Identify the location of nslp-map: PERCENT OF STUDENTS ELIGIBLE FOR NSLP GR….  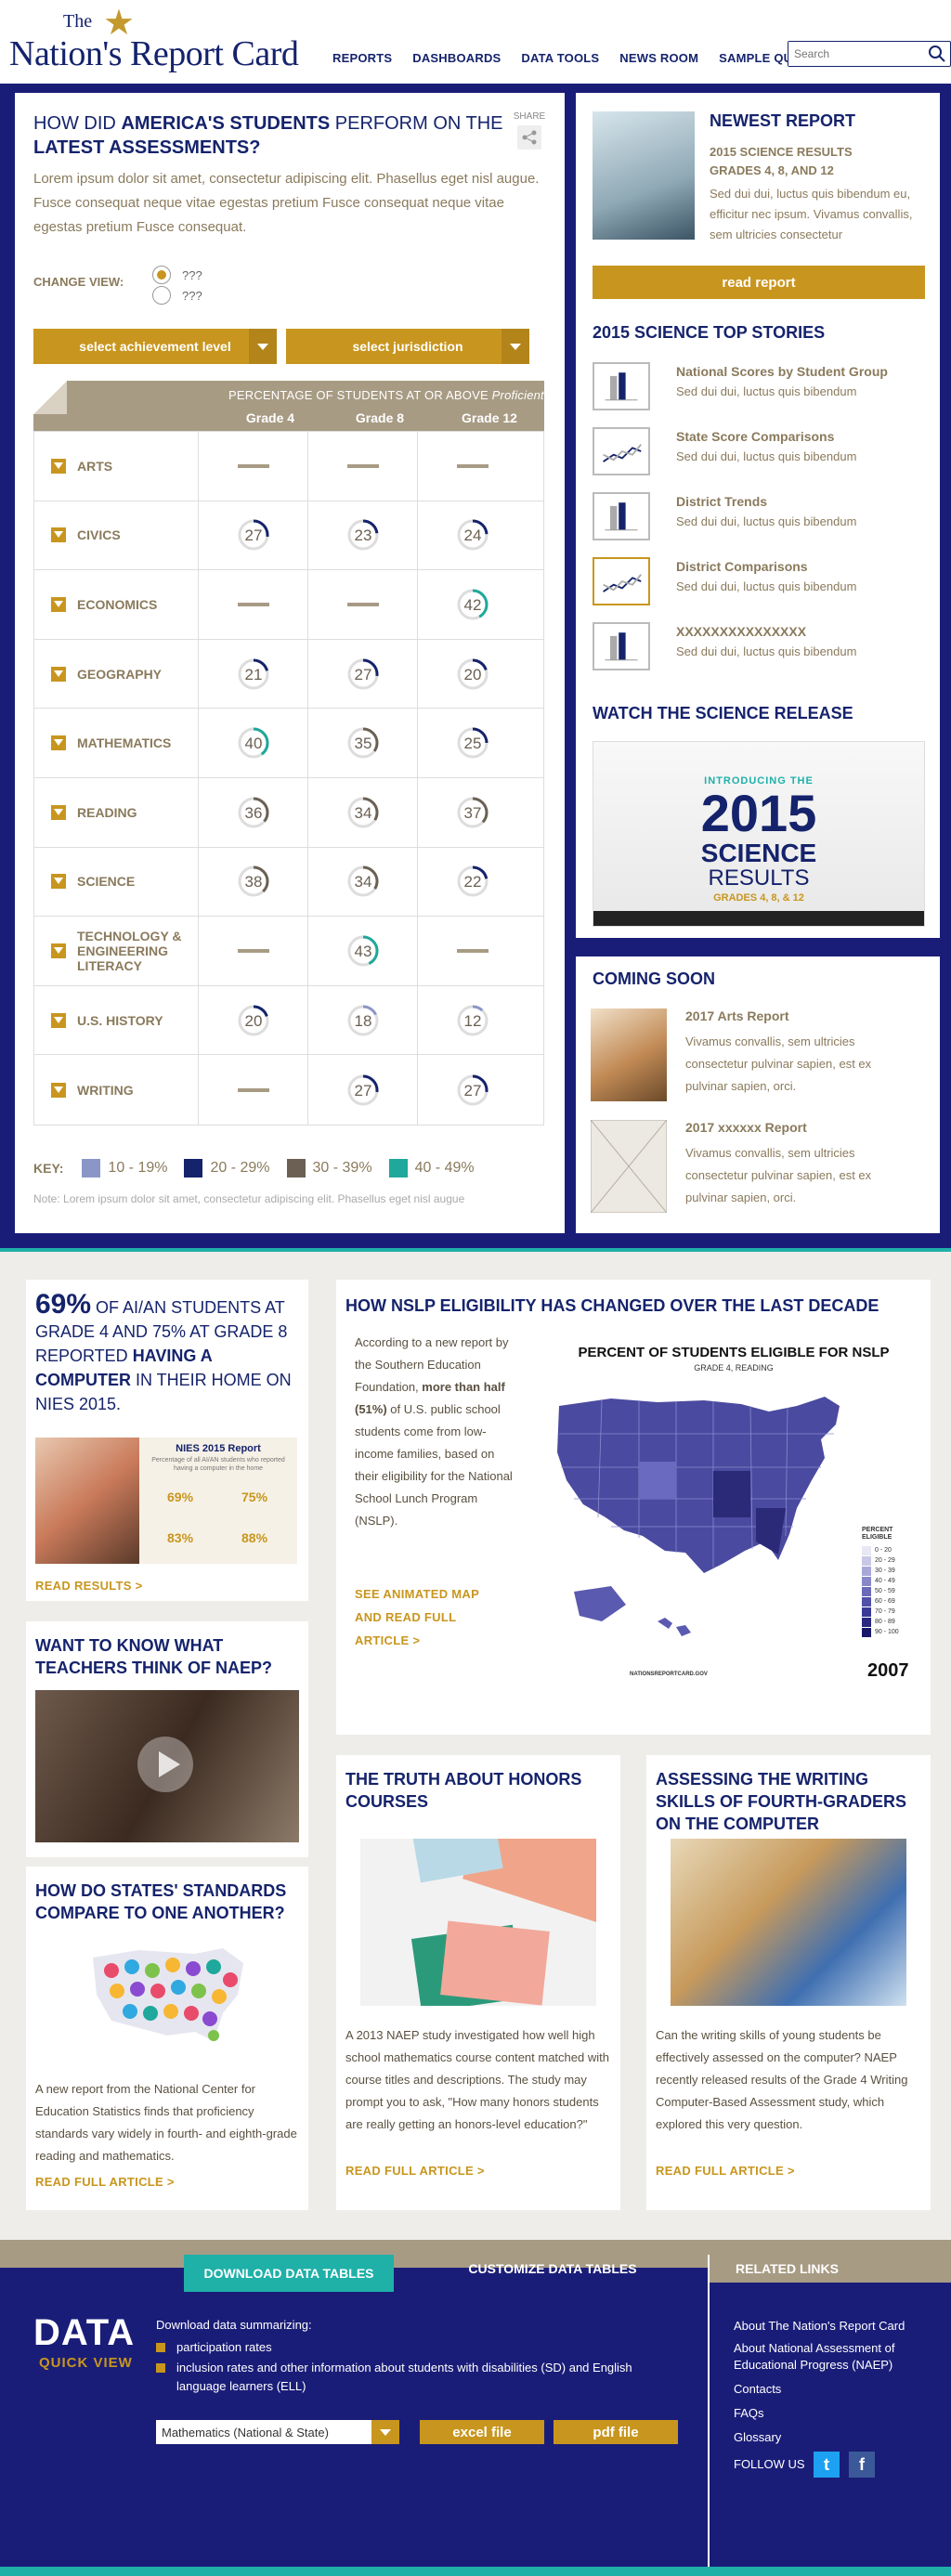
(733, 1533).